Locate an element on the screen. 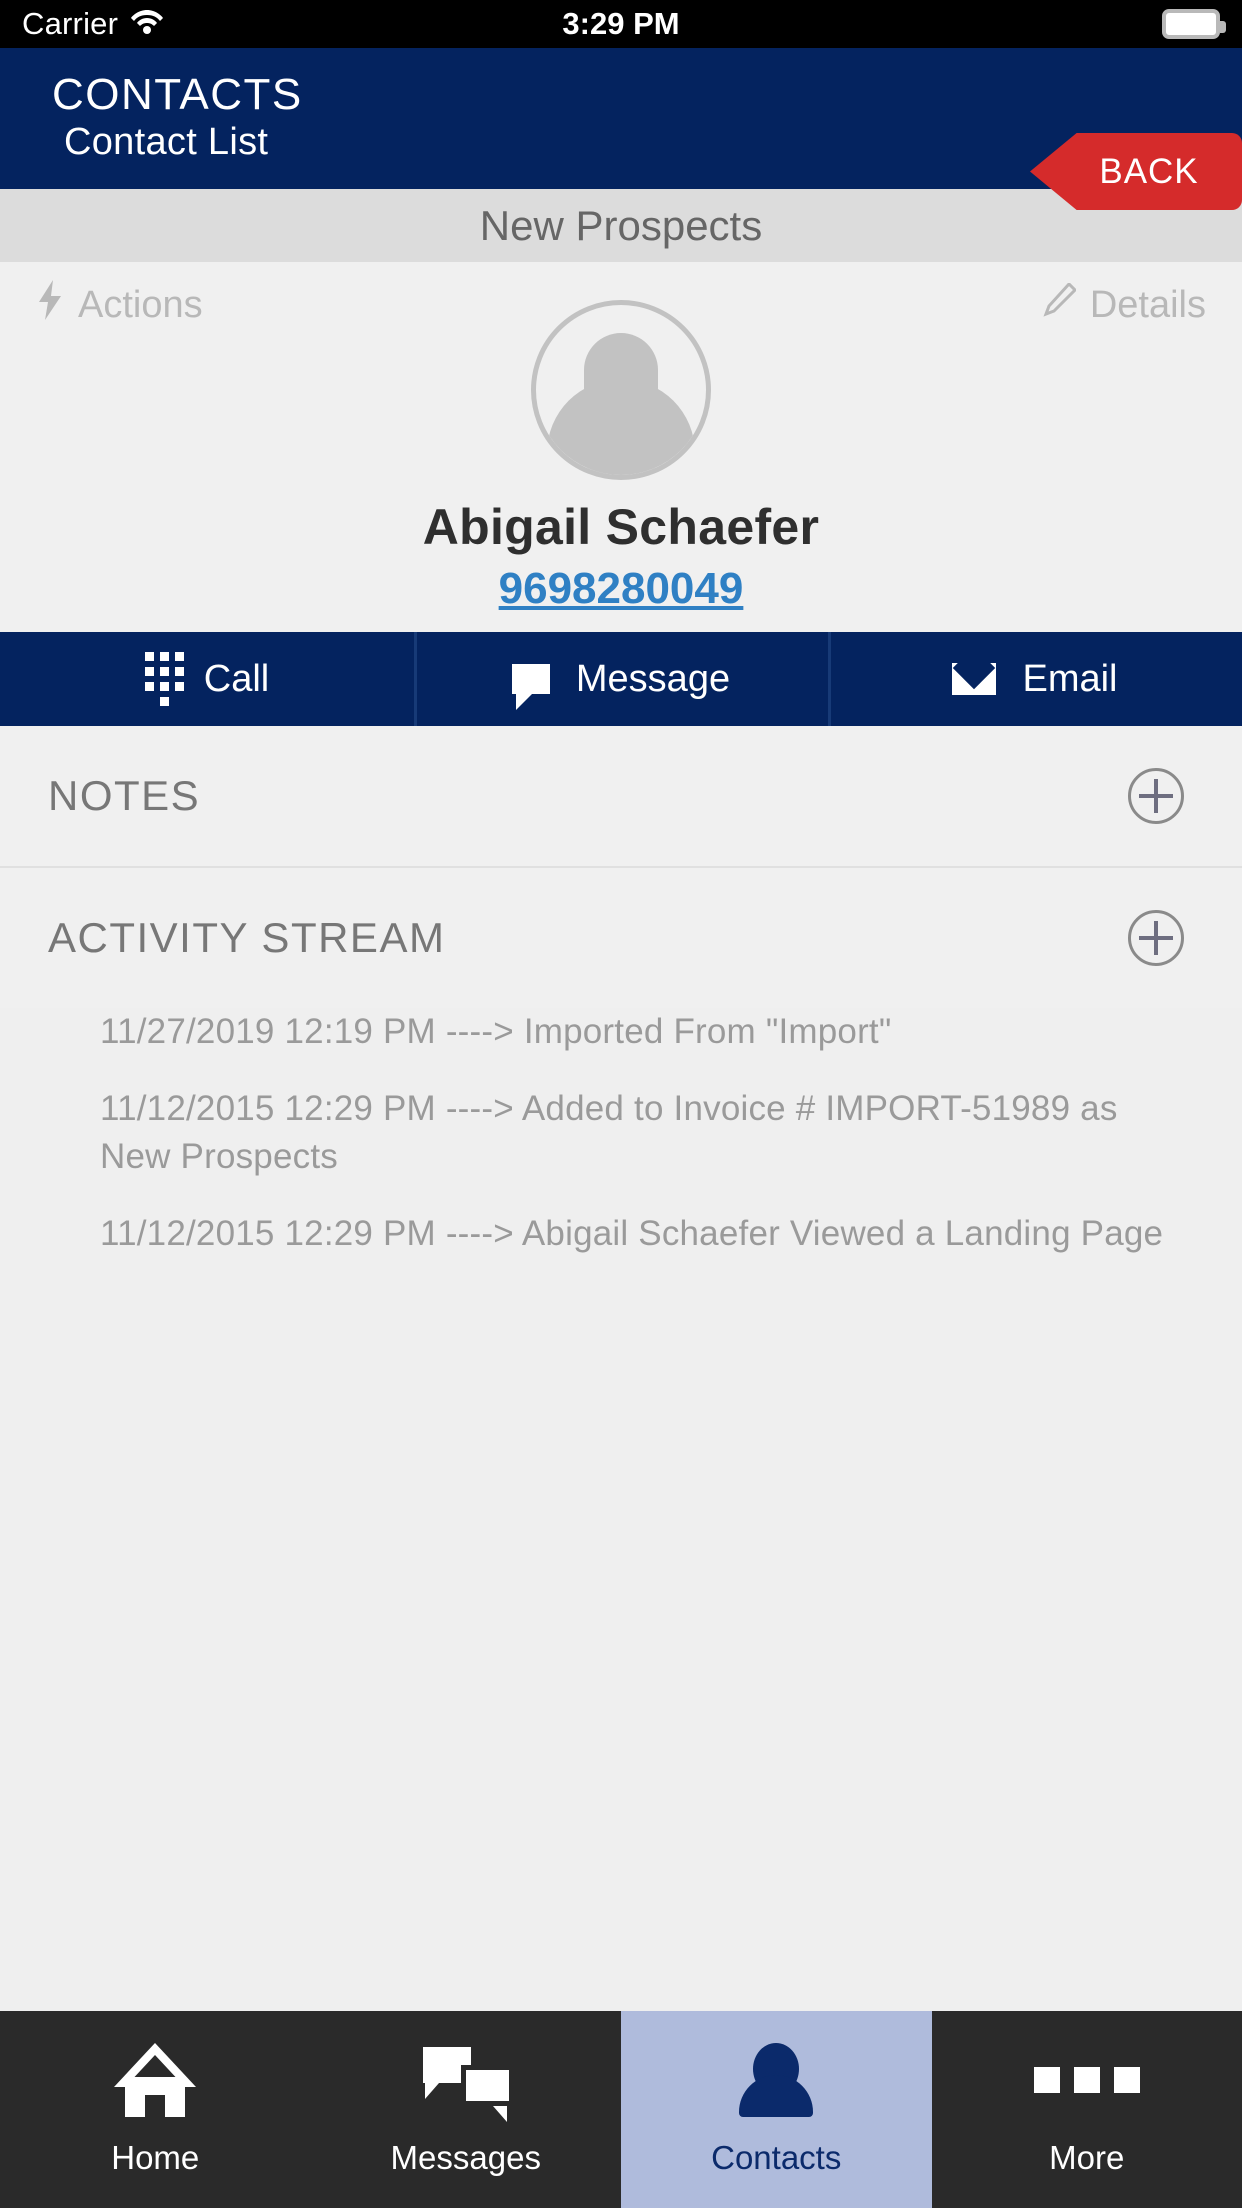 The image size is (1242, 2208). envelope-icon is located at coordinates (974, 679).